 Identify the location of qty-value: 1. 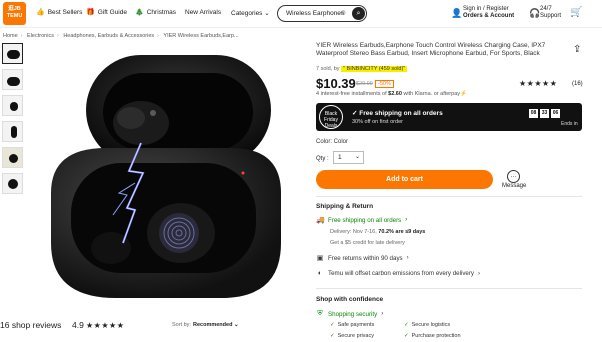
(340, 157).